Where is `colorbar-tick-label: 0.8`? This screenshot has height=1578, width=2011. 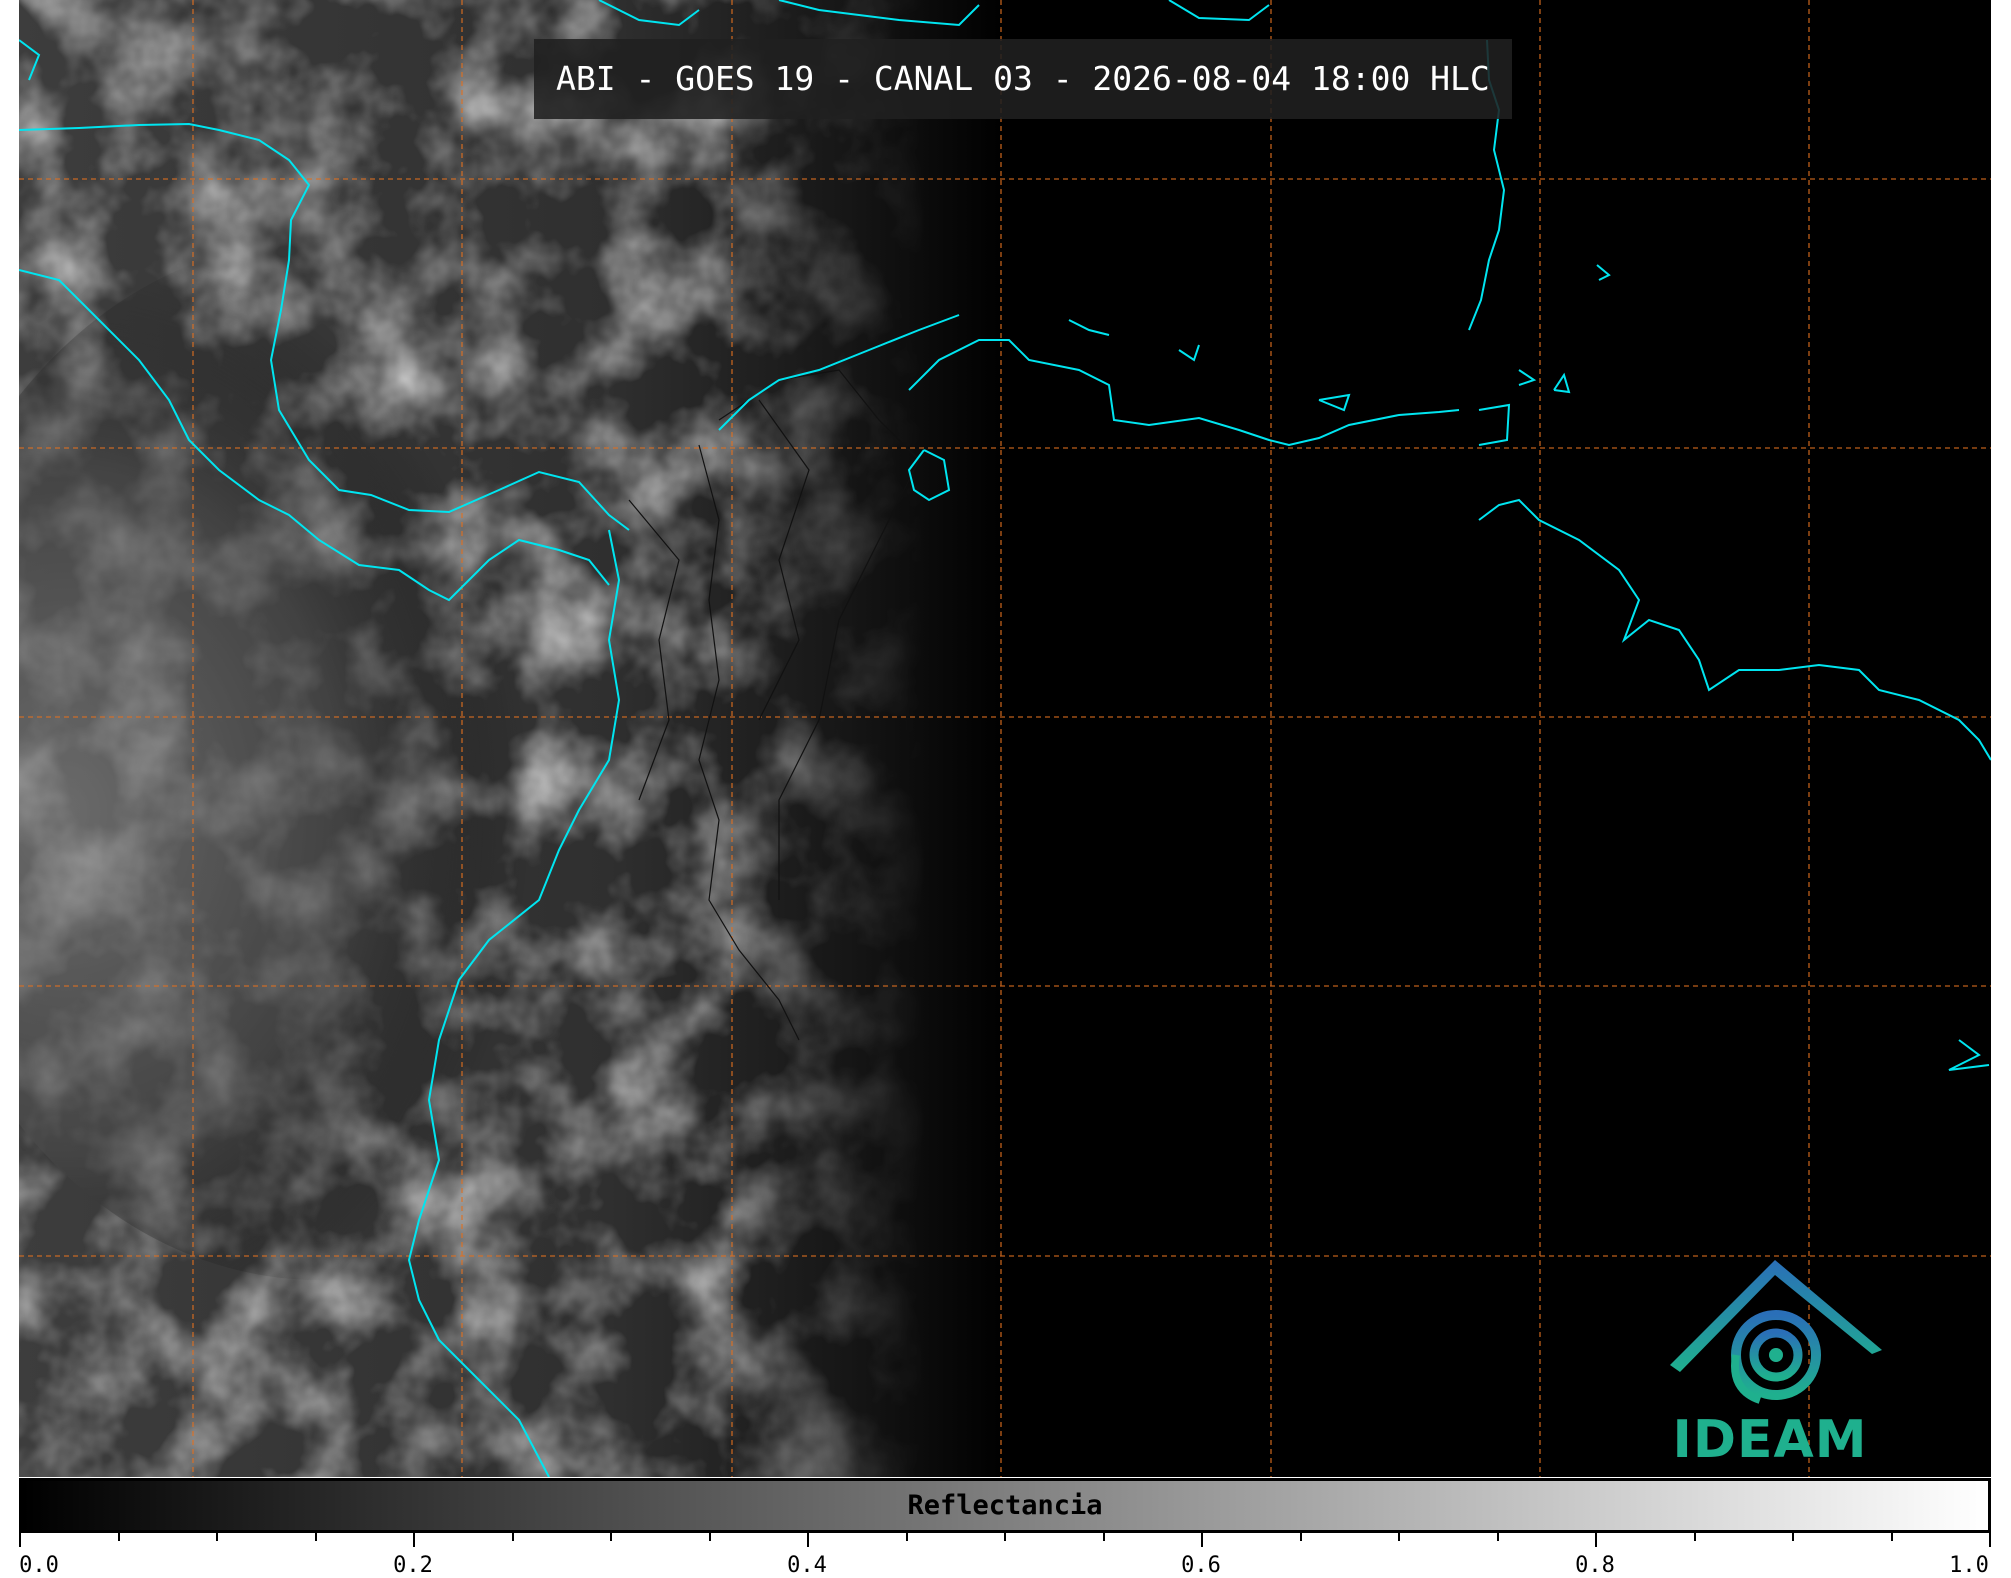 colorbar-tick-label: 0.8 is located at coordinates (1595, 1565).